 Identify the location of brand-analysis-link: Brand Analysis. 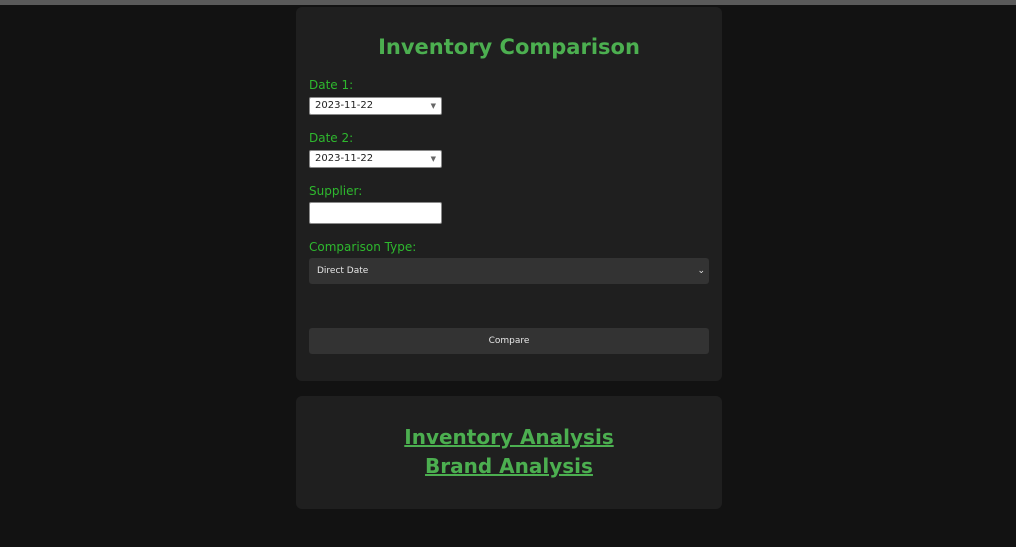
(509, 466).